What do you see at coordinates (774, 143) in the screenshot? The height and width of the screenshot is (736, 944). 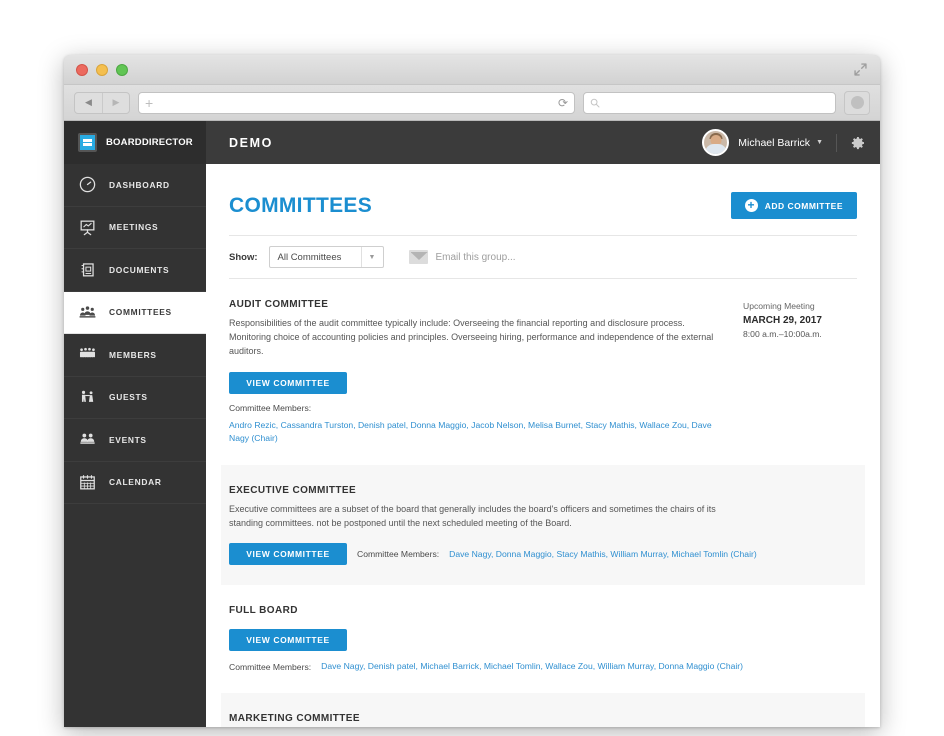 I see `user-menu-label: Michael Barrick` at bounding box center [774, 143].